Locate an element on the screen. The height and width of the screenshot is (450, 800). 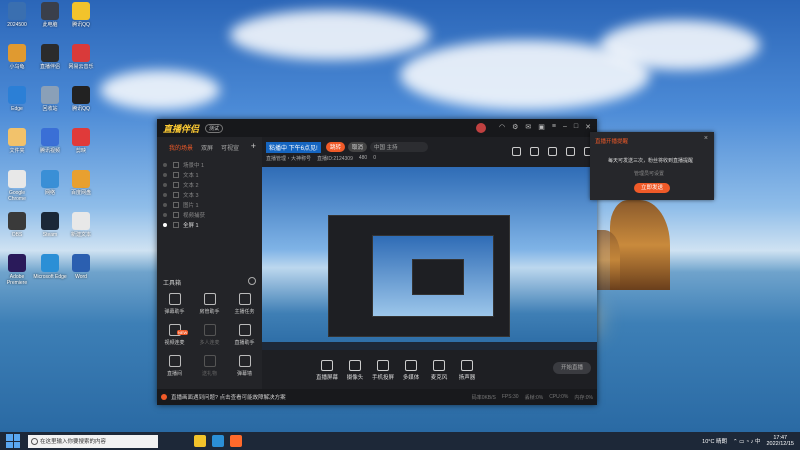
desktop-icon: 回收站 is located at coordinates (50, 99).